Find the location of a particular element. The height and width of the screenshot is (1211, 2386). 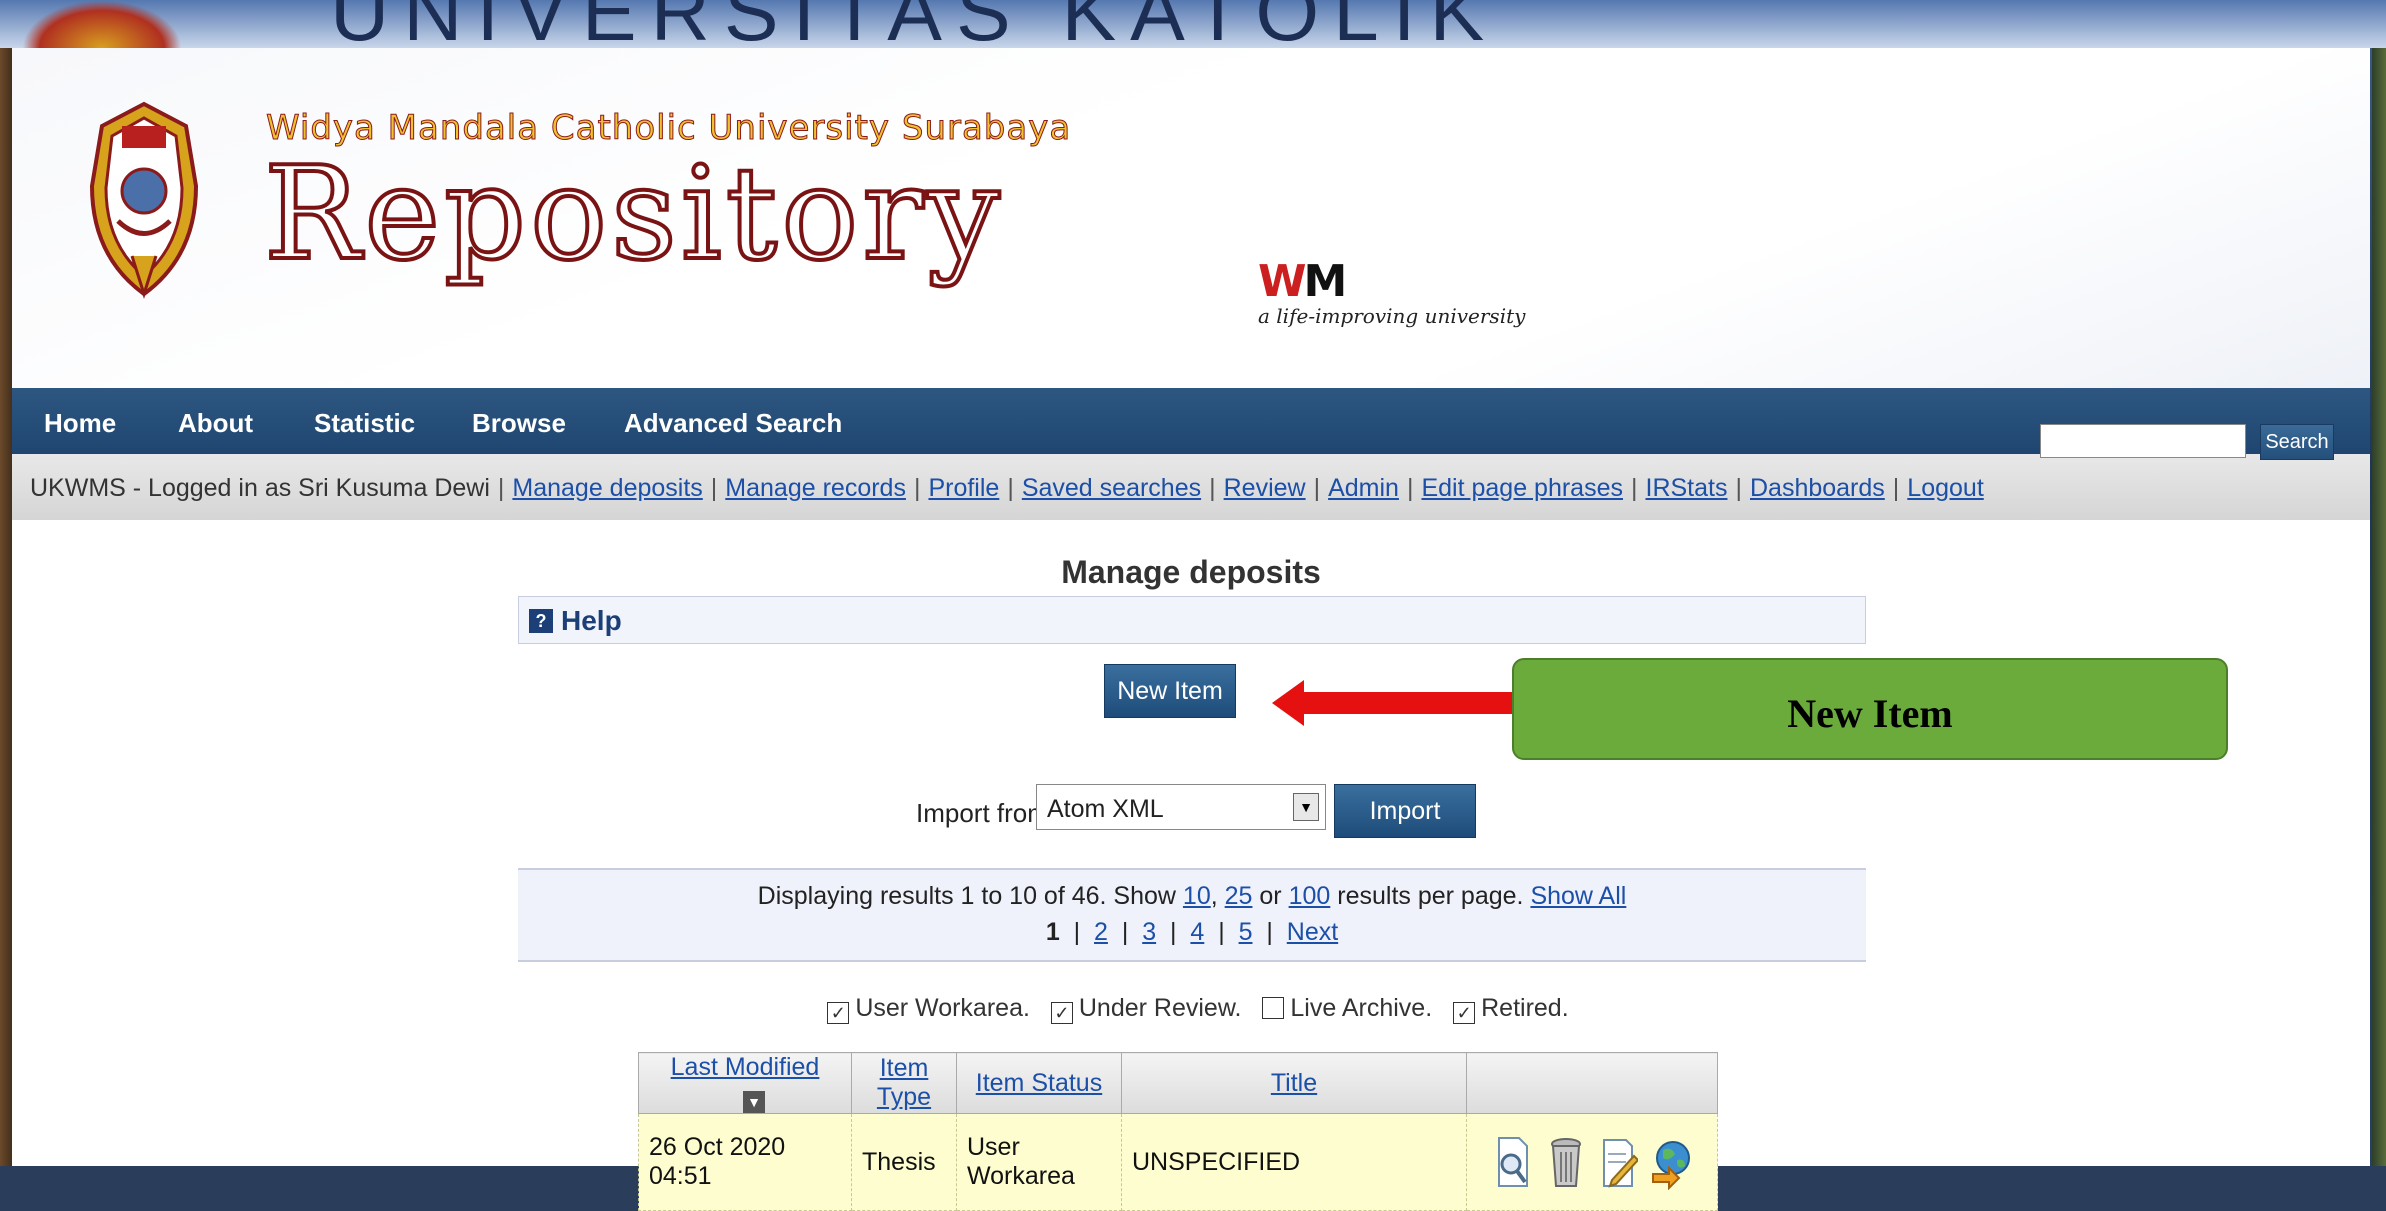

sort-item-type-link: Item Type is located at coordinates (904, 1082).